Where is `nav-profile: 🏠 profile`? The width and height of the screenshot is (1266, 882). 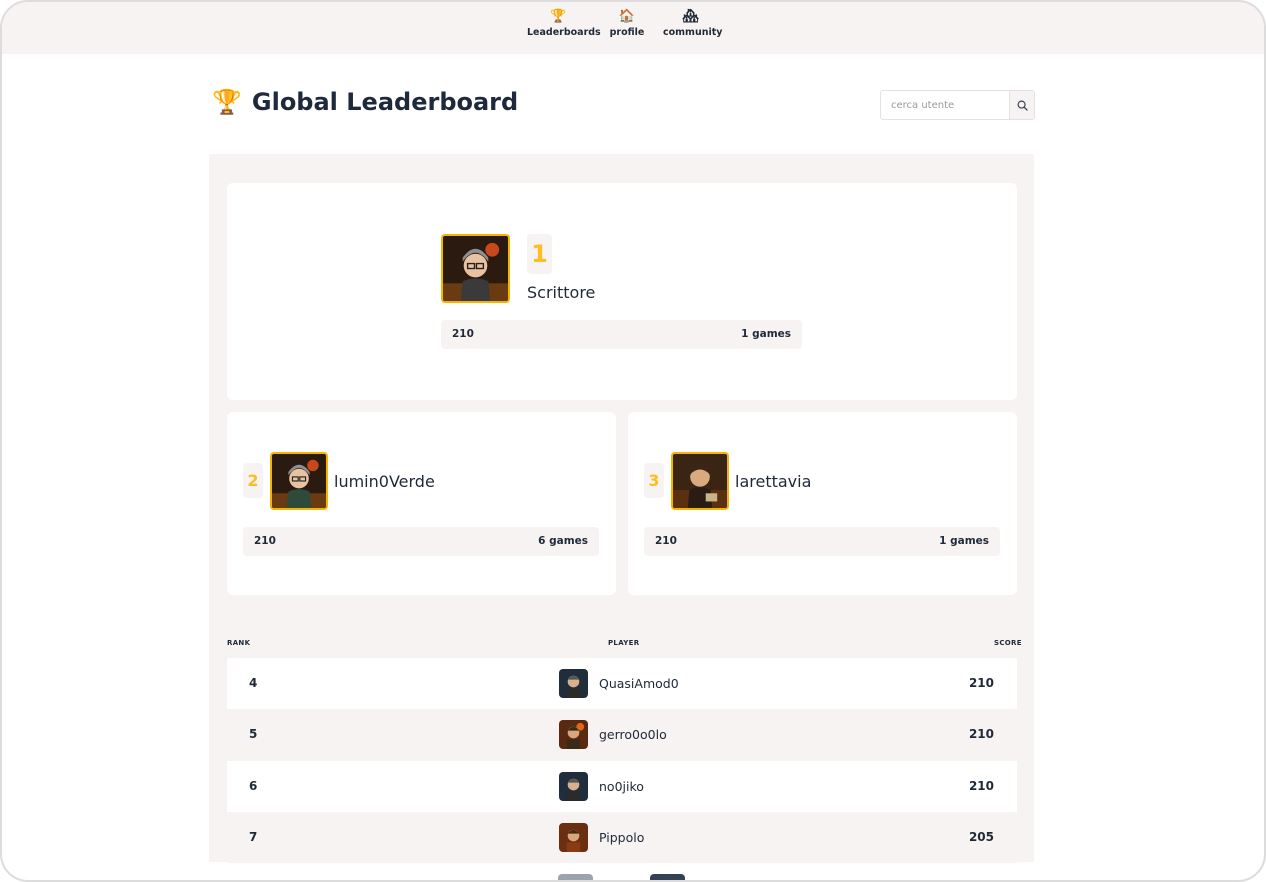
nav-profile: 🏠 profile is located at coordinates (627, 23).